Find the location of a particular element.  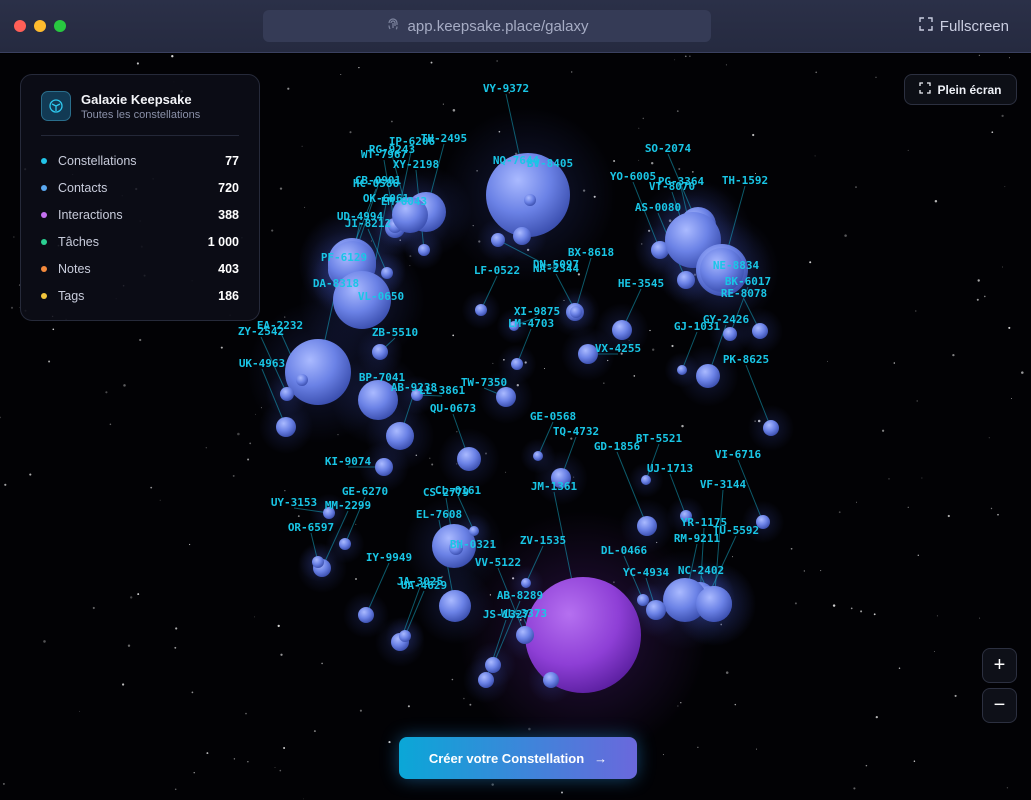

constellation-label: PK-8625 is located at coordinates (746, 359).